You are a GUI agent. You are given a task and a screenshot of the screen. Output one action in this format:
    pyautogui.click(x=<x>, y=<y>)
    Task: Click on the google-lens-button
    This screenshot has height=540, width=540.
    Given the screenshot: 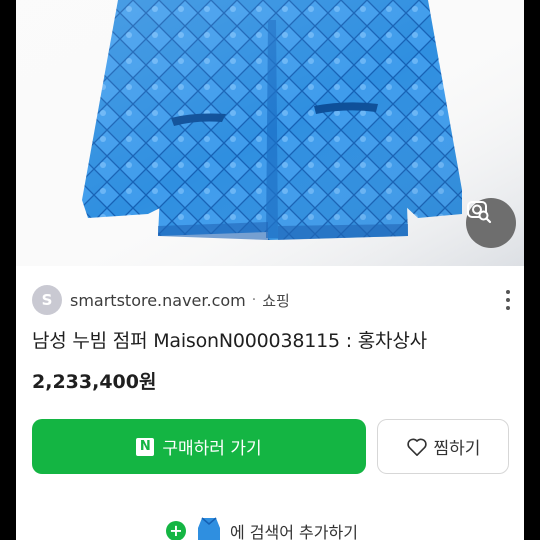 What is the action you would take?
    pyautogui.click(x=491, y=223)
    